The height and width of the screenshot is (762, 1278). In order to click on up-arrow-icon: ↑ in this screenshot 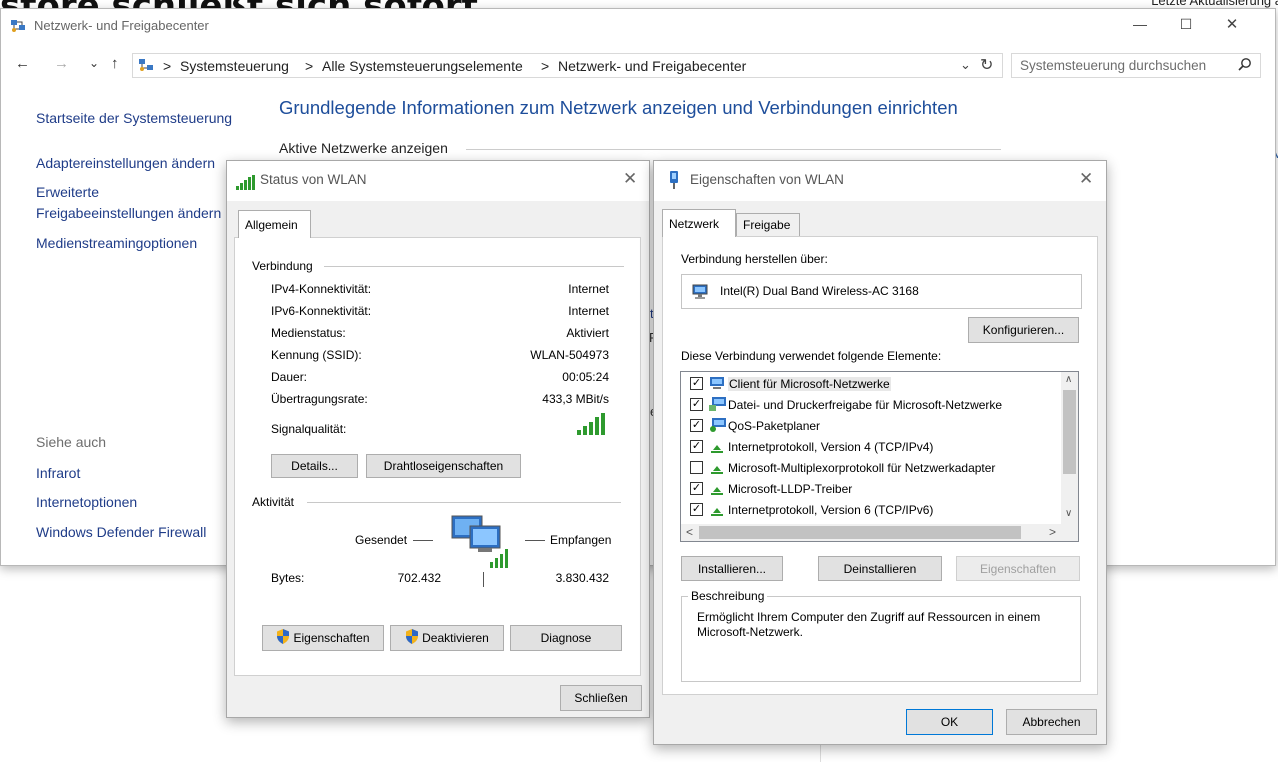, I will do `click(115, 63)`.